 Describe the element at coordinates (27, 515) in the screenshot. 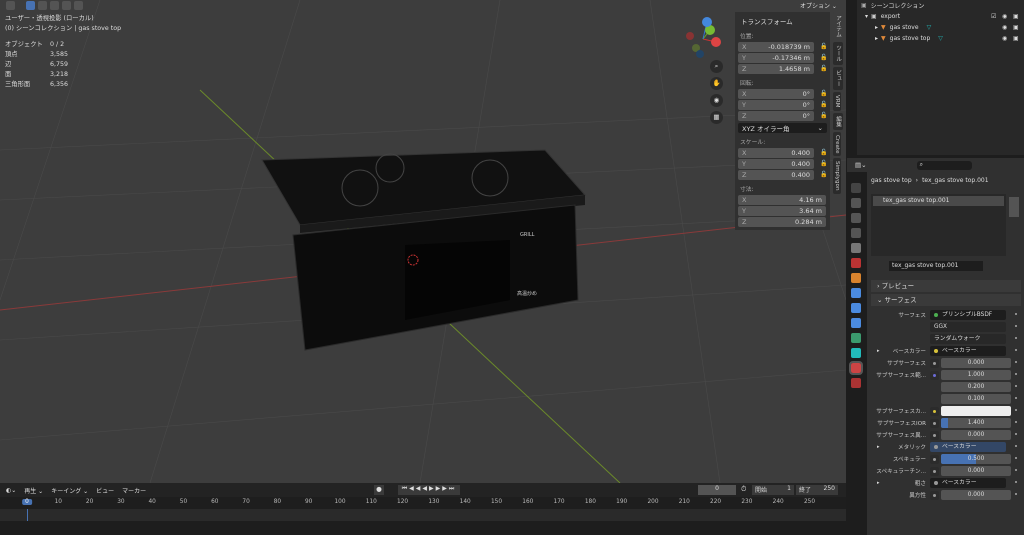

I see `playhead` at that location.